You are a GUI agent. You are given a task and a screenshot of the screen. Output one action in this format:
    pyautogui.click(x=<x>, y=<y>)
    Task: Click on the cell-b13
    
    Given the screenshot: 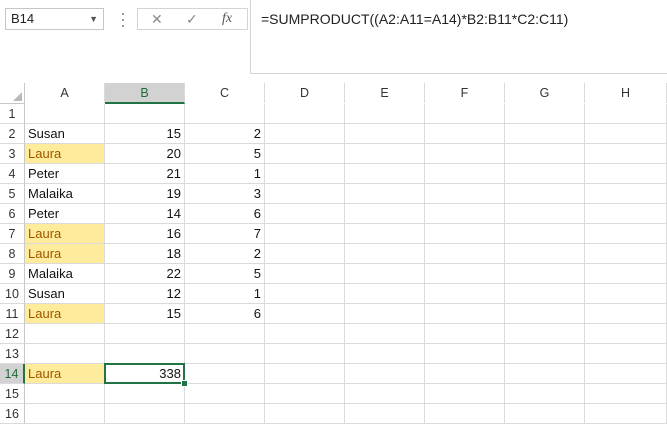 What is the action you would take?
    pyautogui.click(x=145, y=354)
    